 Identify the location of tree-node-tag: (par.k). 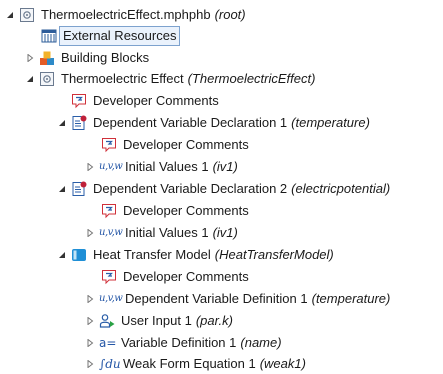
(214, 320).